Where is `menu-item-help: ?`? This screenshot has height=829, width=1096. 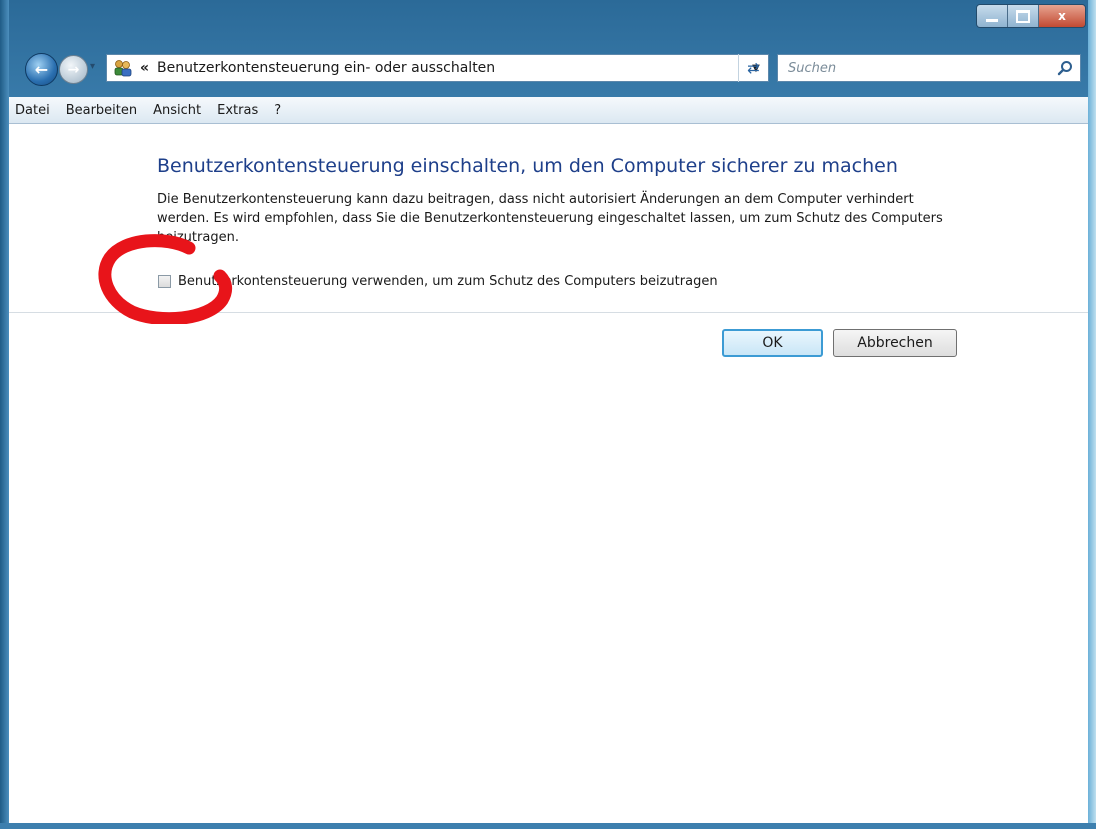 menu-item-help: ? is located at coordinates (277, 110).